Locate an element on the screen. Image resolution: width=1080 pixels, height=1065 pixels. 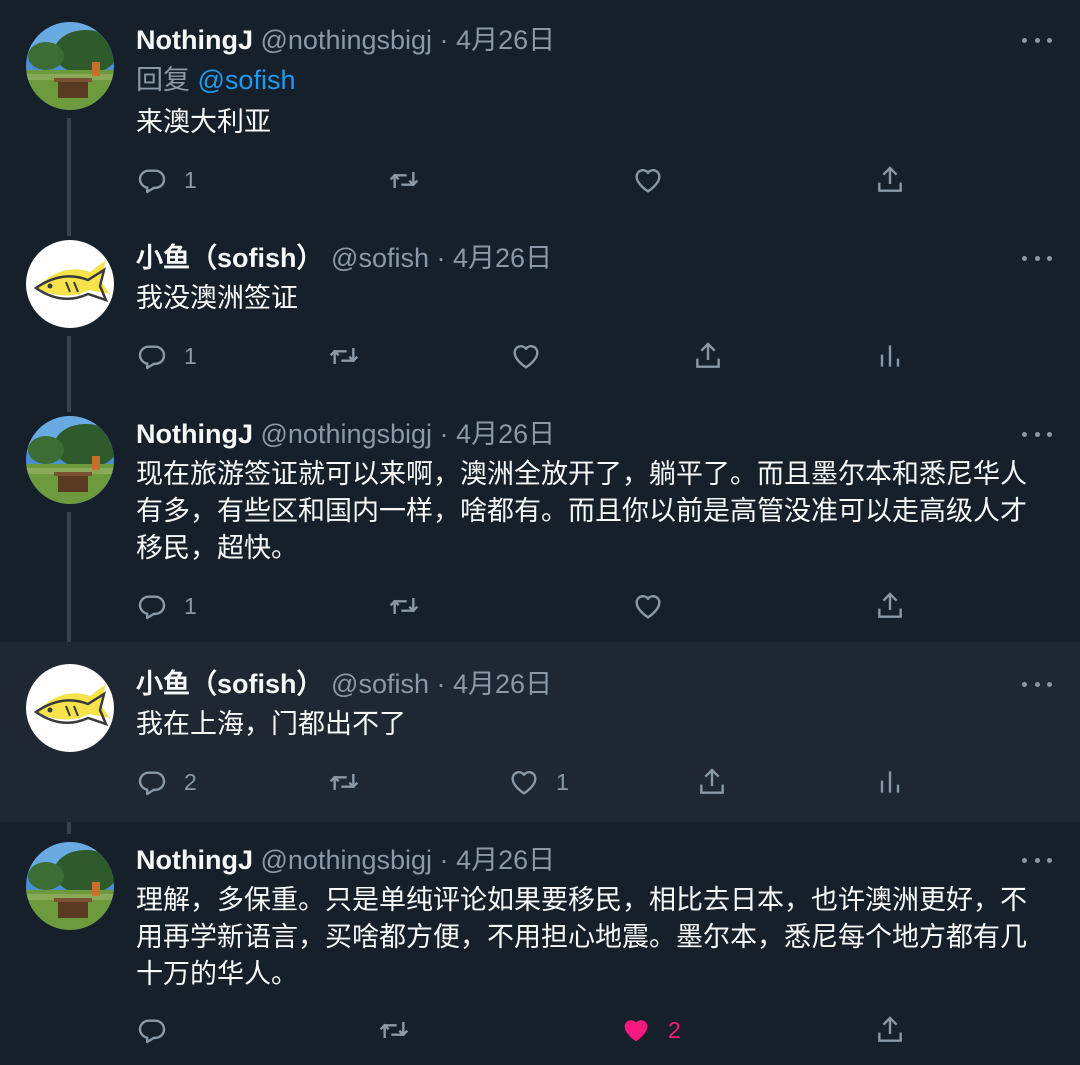
action-bar: 2 is located at coordinates (540, 1030).